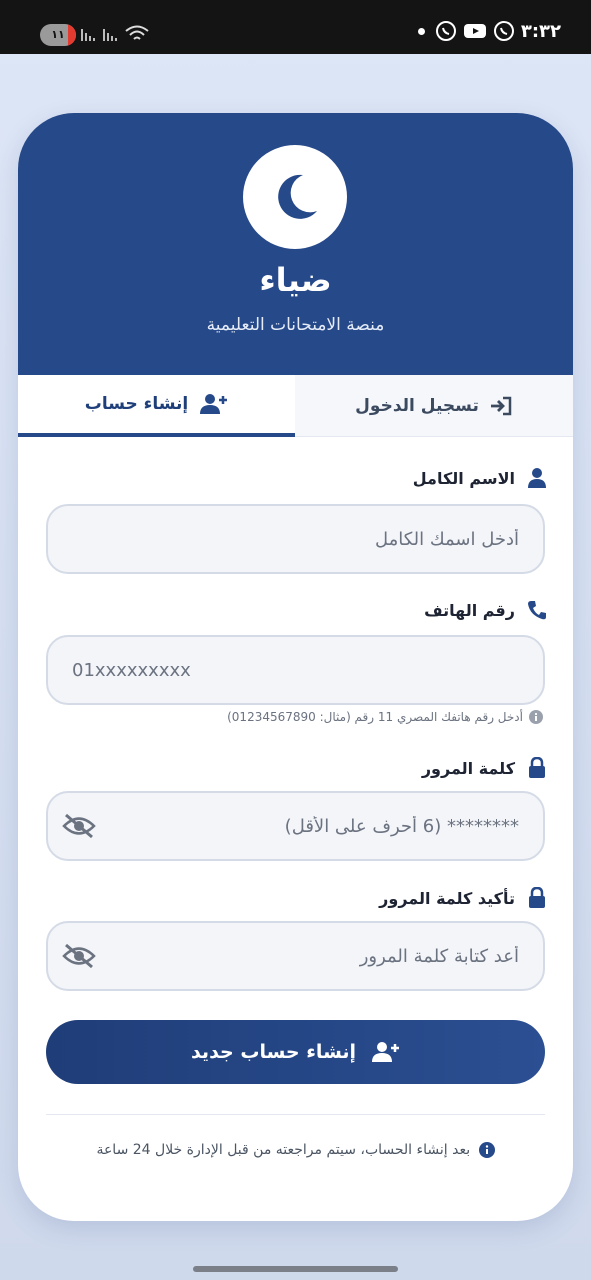  I want to click on tab-login: تسجيل الدخول, so click(434, 406).